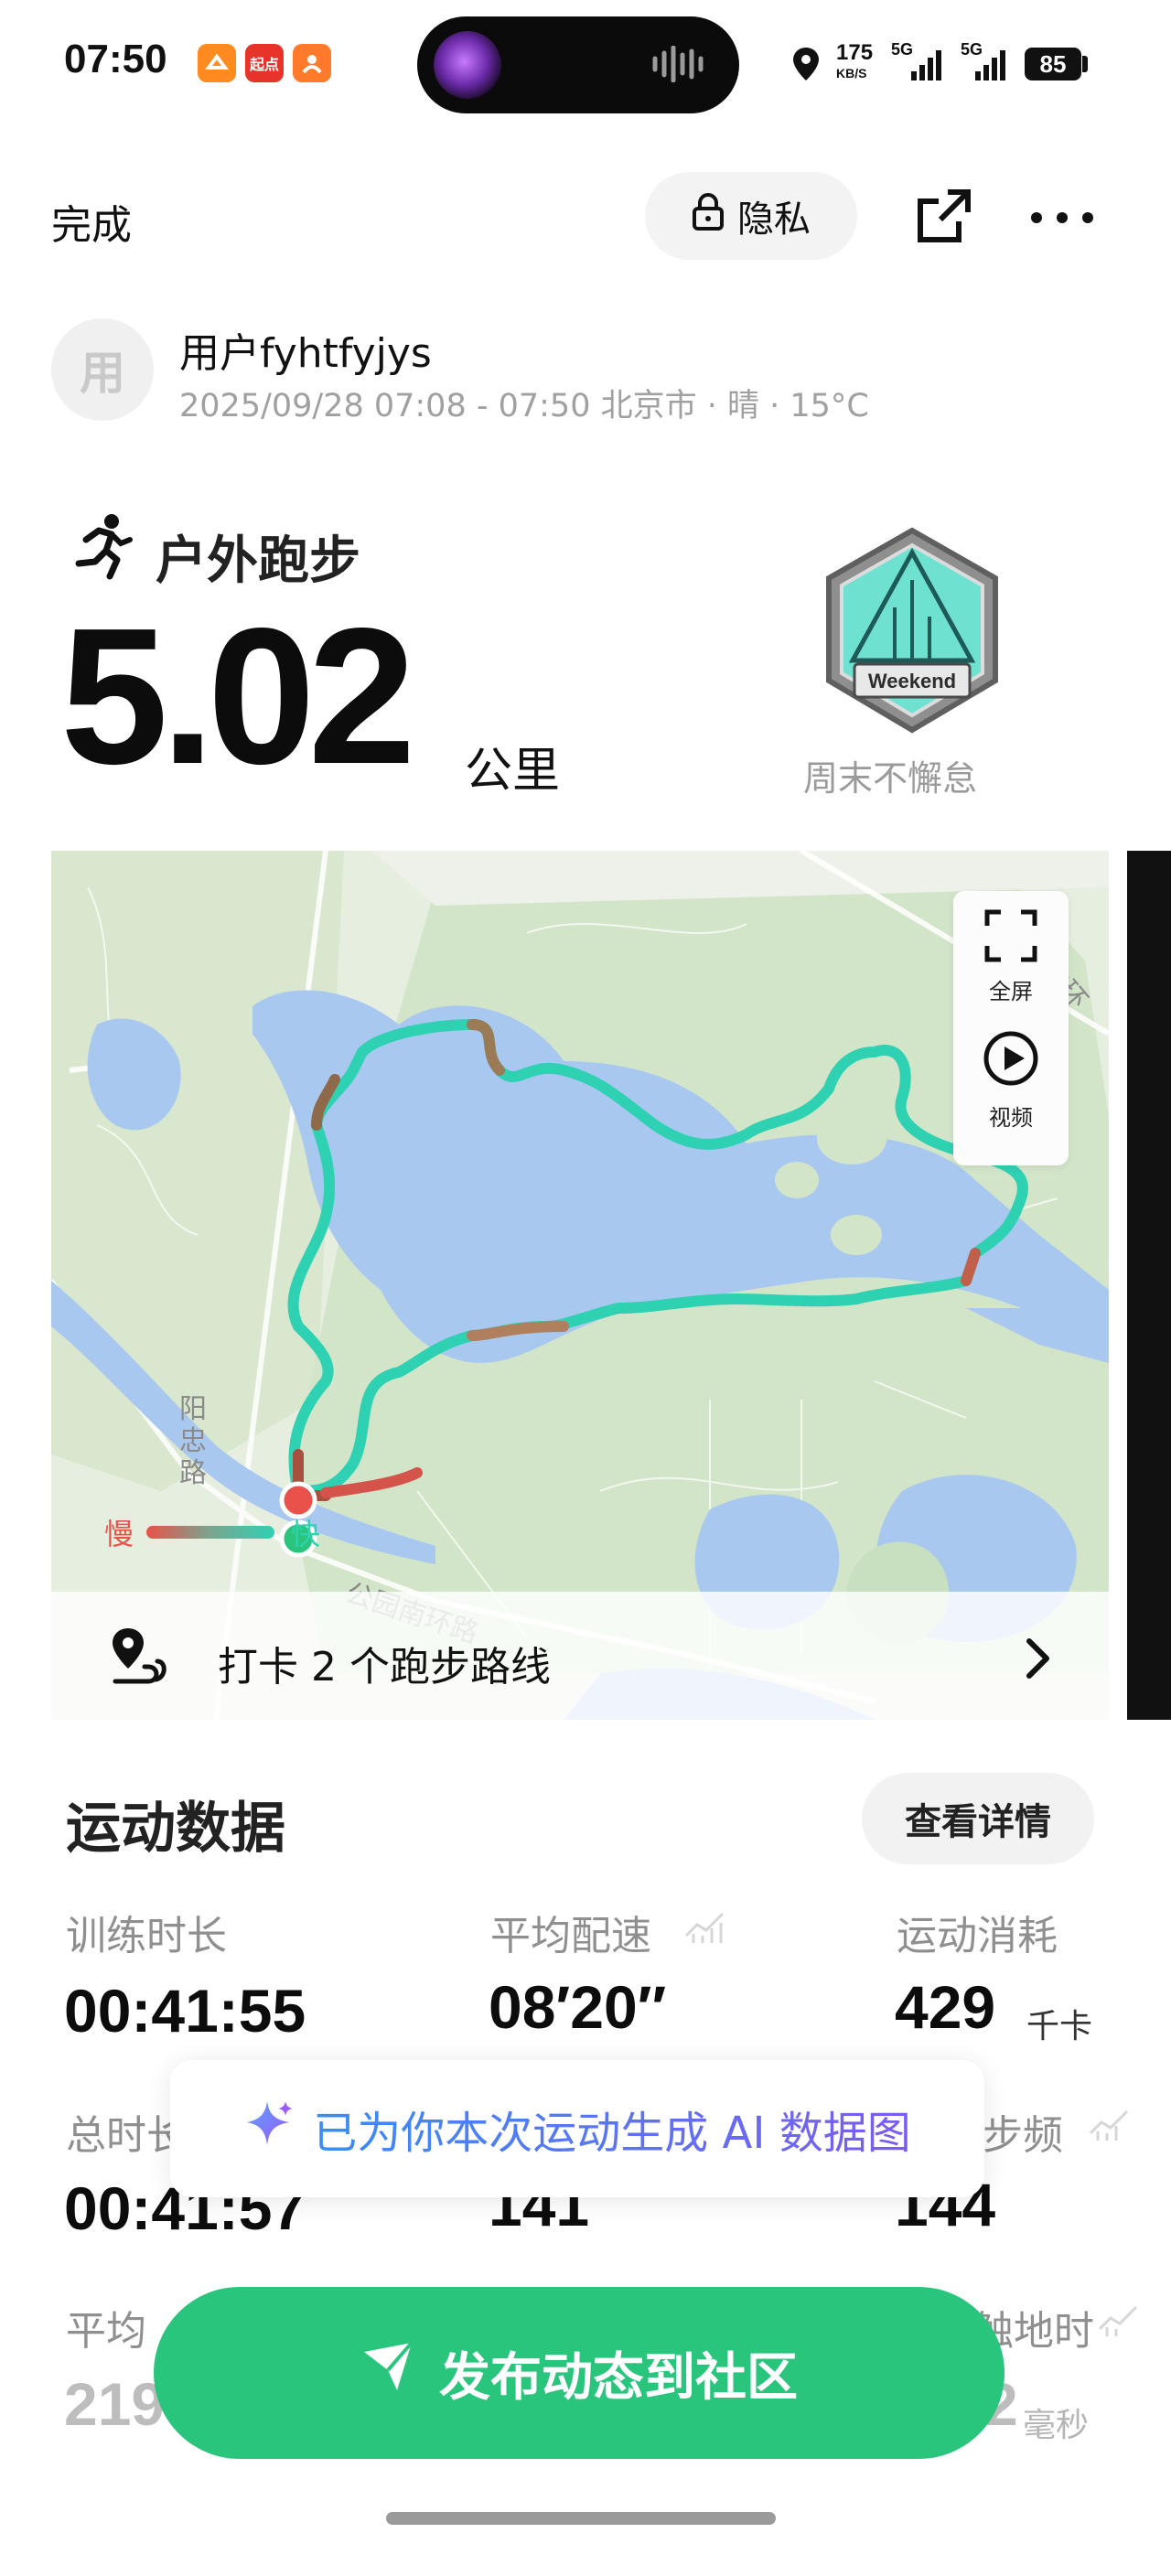 The image size is (1171, 2576). Describe the element at coordinates (1085, 64) in the screenshot. I see `battery-tip` at that location.